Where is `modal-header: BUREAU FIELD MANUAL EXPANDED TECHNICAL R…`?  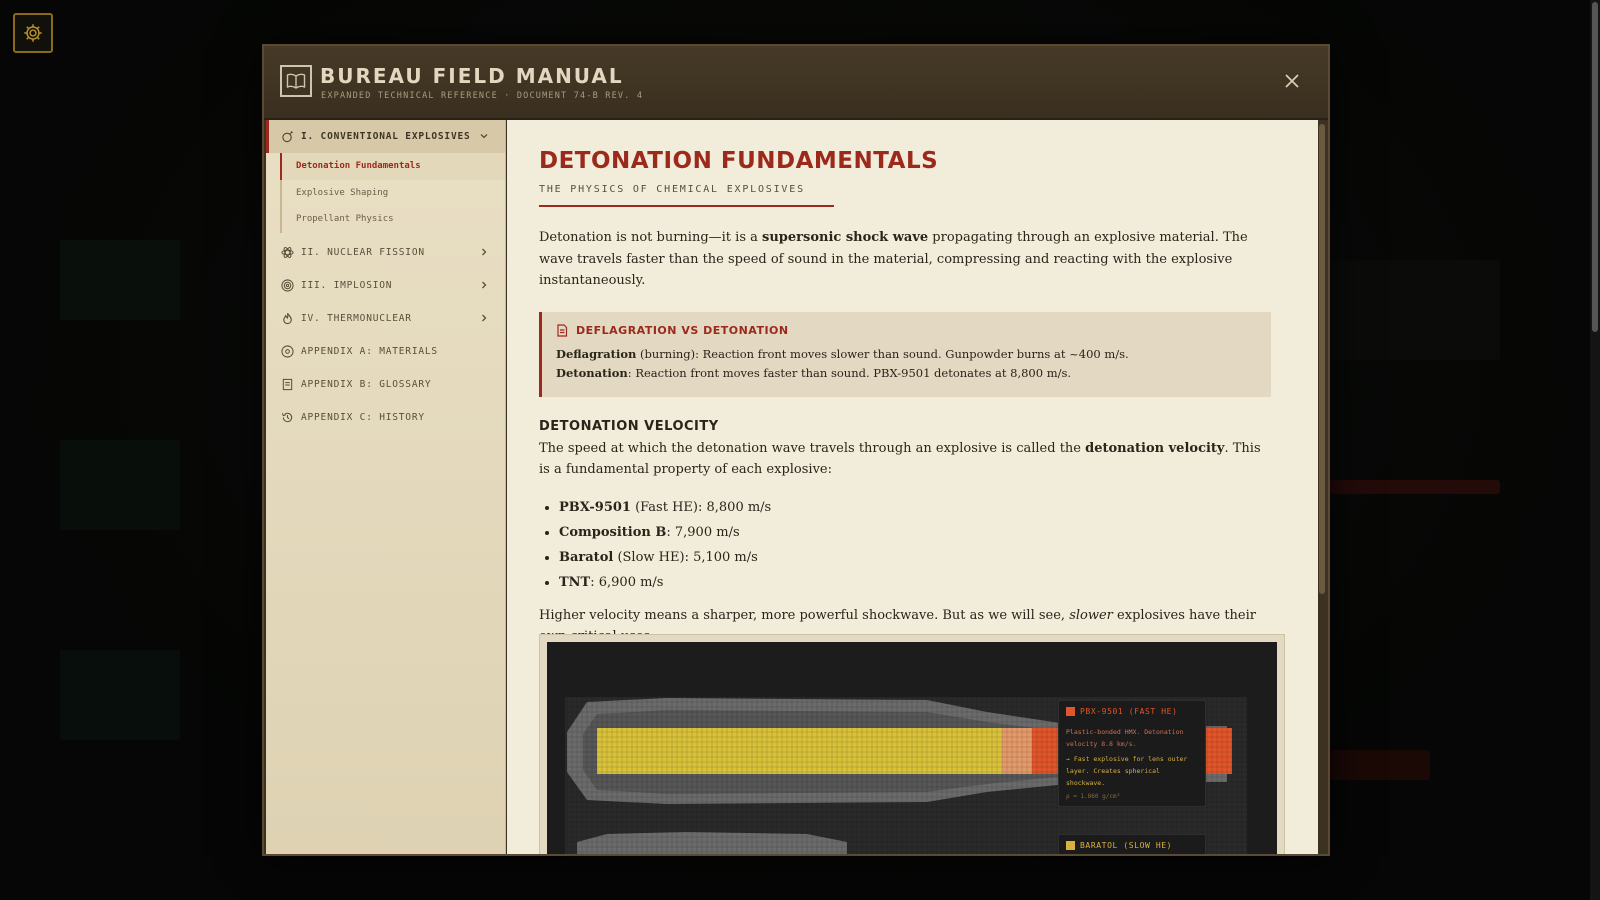 modal-header: BUREAU FIELD MANUAL EXPANDED TECHNICAL R… is located at coordinates (796, 83).